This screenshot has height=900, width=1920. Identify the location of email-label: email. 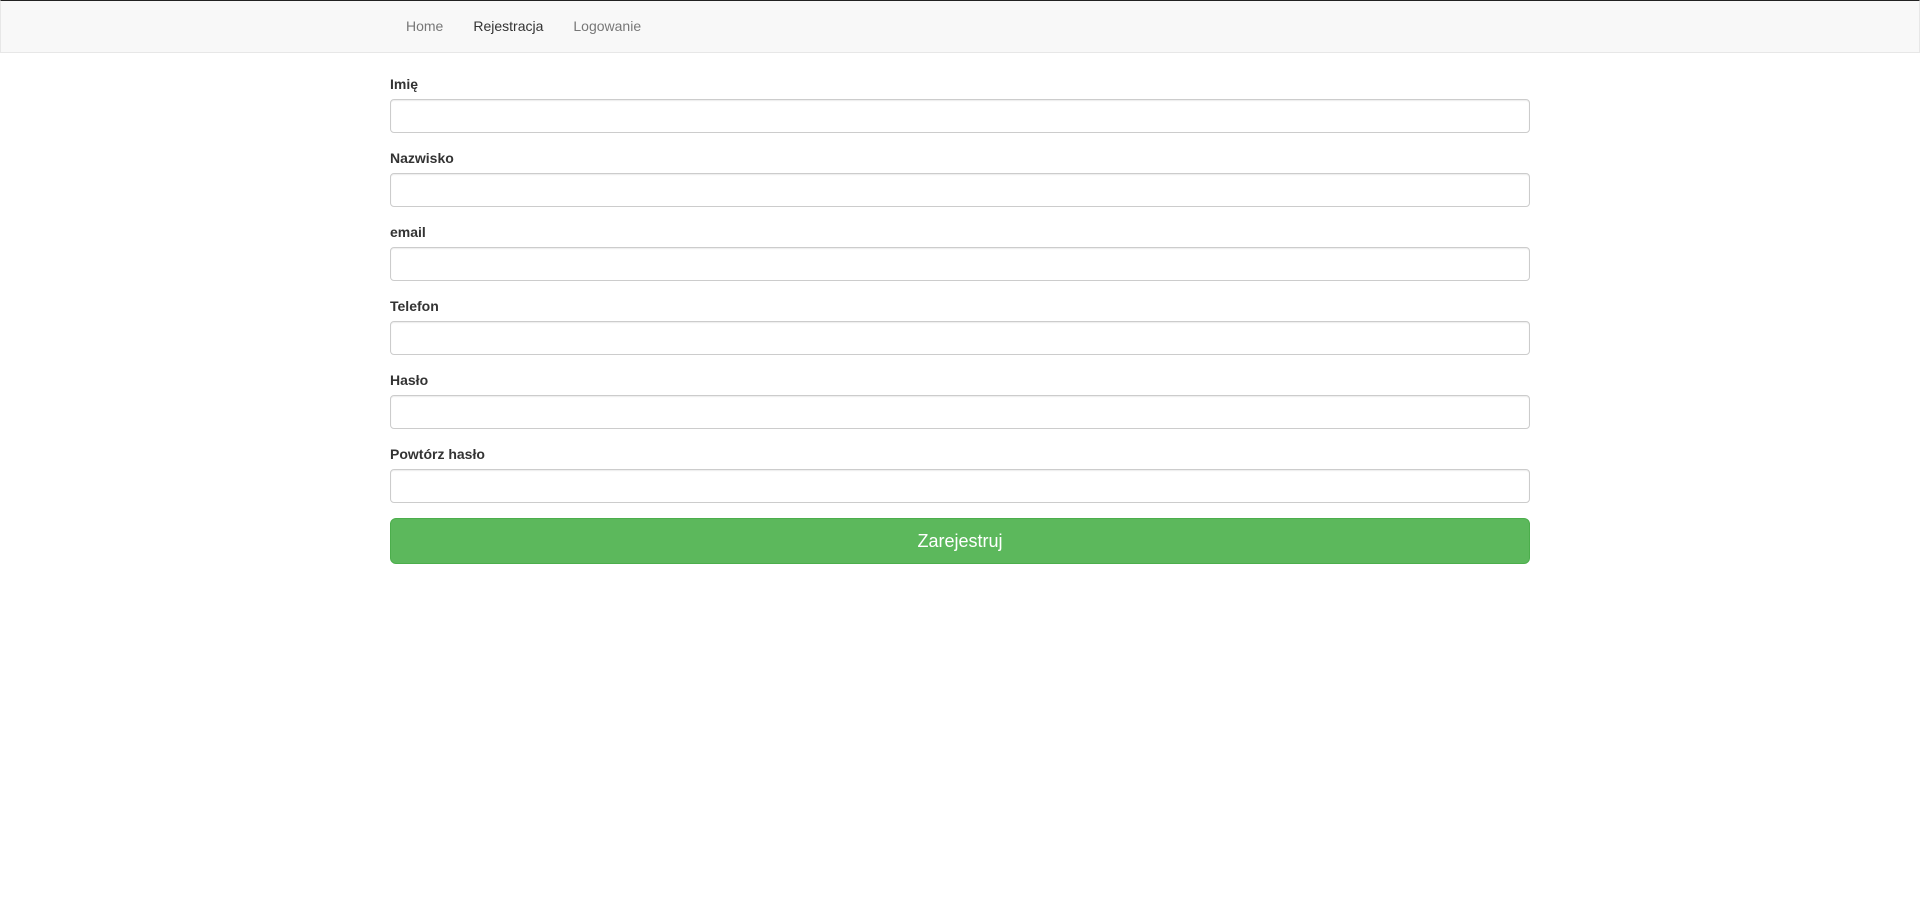
(408, 232).